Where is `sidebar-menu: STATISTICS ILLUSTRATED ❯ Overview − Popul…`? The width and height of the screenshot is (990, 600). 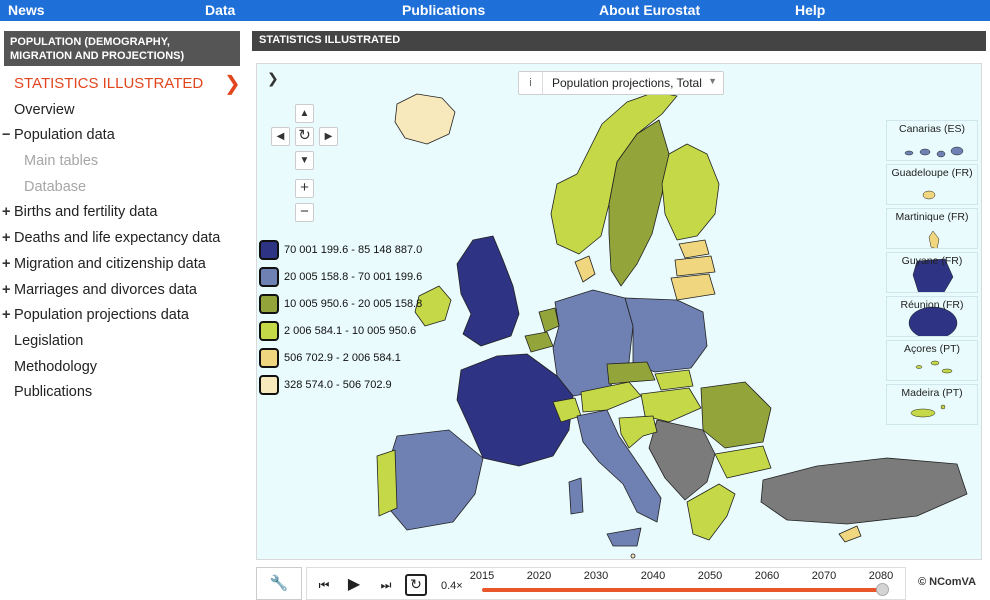
sidebar-menu: STATISTICS ILLUSTRATED ❯ Overview − Popul… is located at coordinates (122, 239).